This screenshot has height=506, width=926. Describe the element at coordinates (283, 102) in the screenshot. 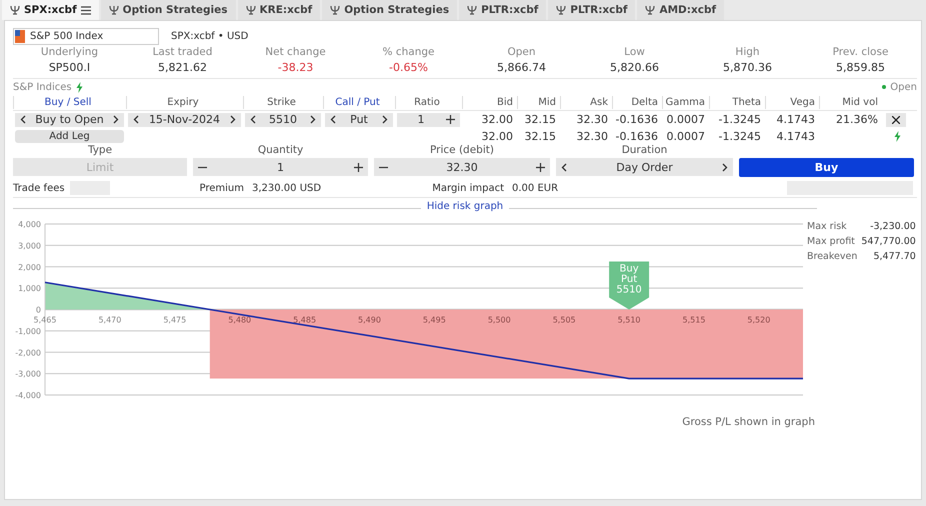

I see `column-header: Strike` at that location.